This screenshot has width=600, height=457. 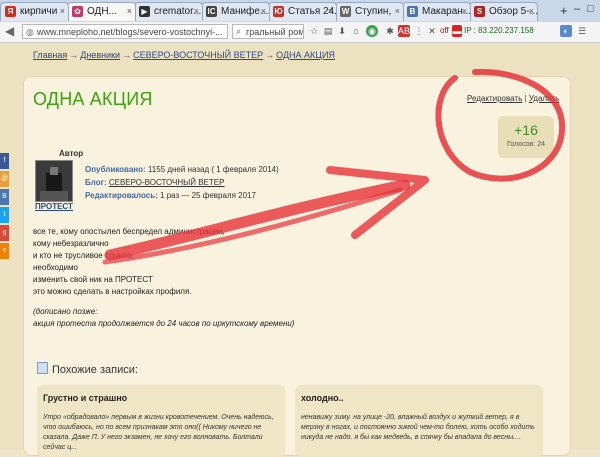 I want to click on edit-links: Редактировать | Удалить, so click(x=513, y=98).